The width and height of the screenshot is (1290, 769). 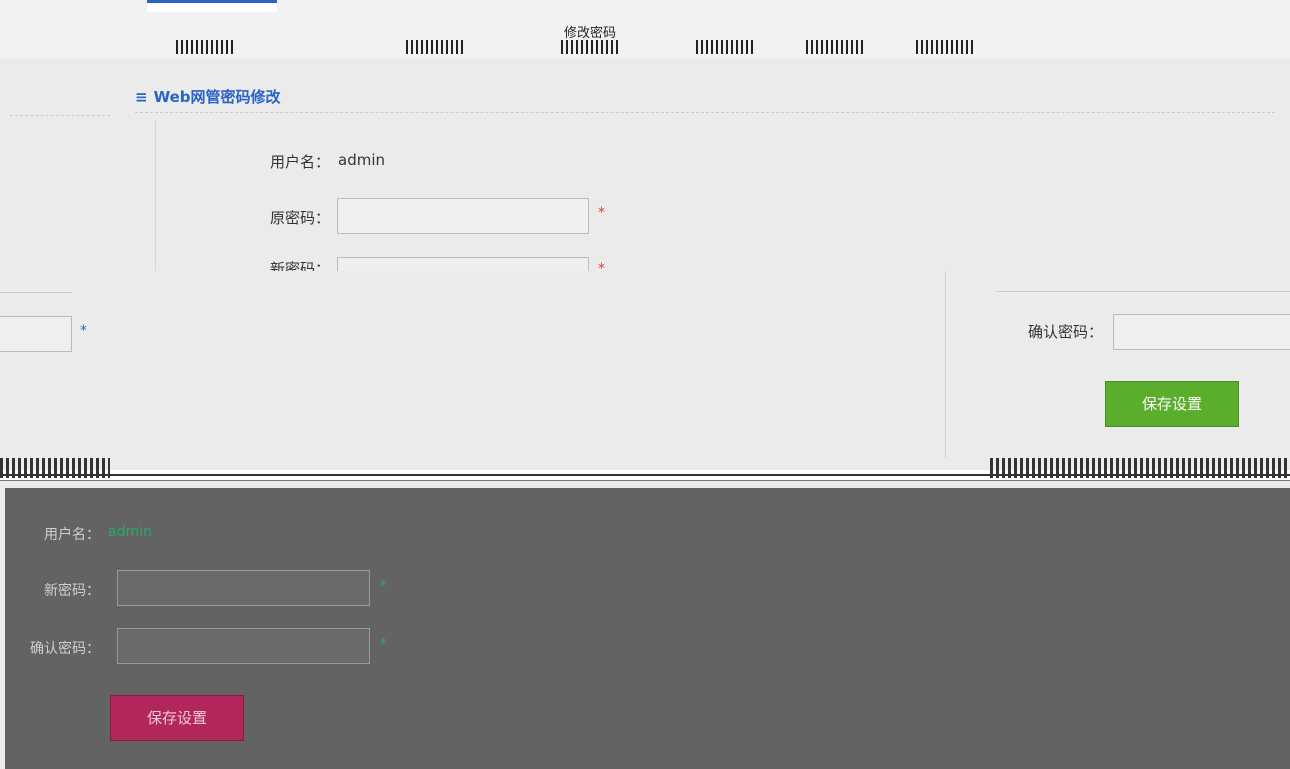 What do you see at coordinates (65, 649) in the screenshot?
I see `dark-confirm-password-label: 确认密码：` at bounding box center [65, 649].